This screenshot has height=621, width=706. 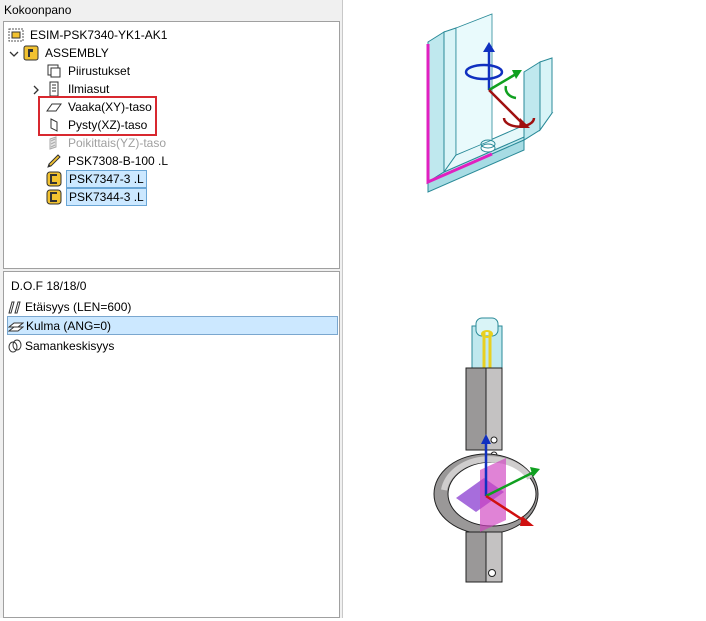 What do you see at coordinates (106, 197) in the screenshot?
I see `tree-item-label: PSK7344-3 .L` at bounding box center [106, 197].